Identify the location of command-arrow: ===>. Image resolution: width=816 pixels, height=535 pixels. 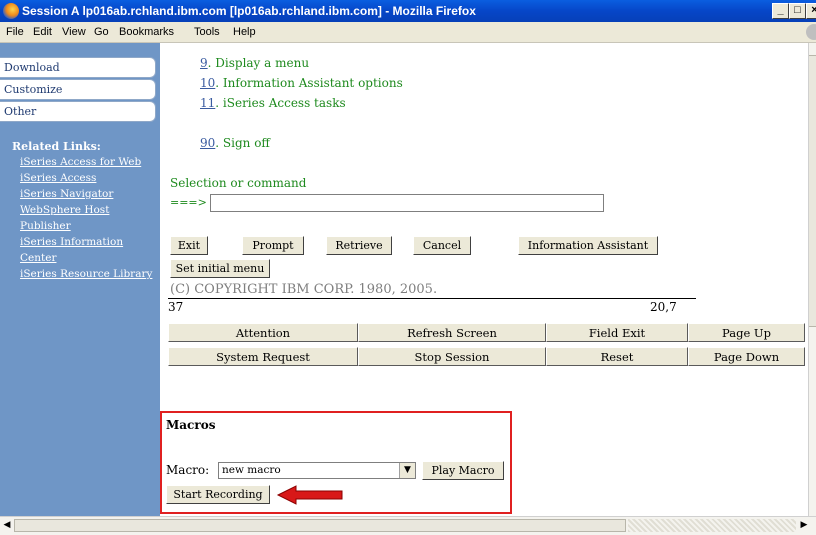
(188, 202).